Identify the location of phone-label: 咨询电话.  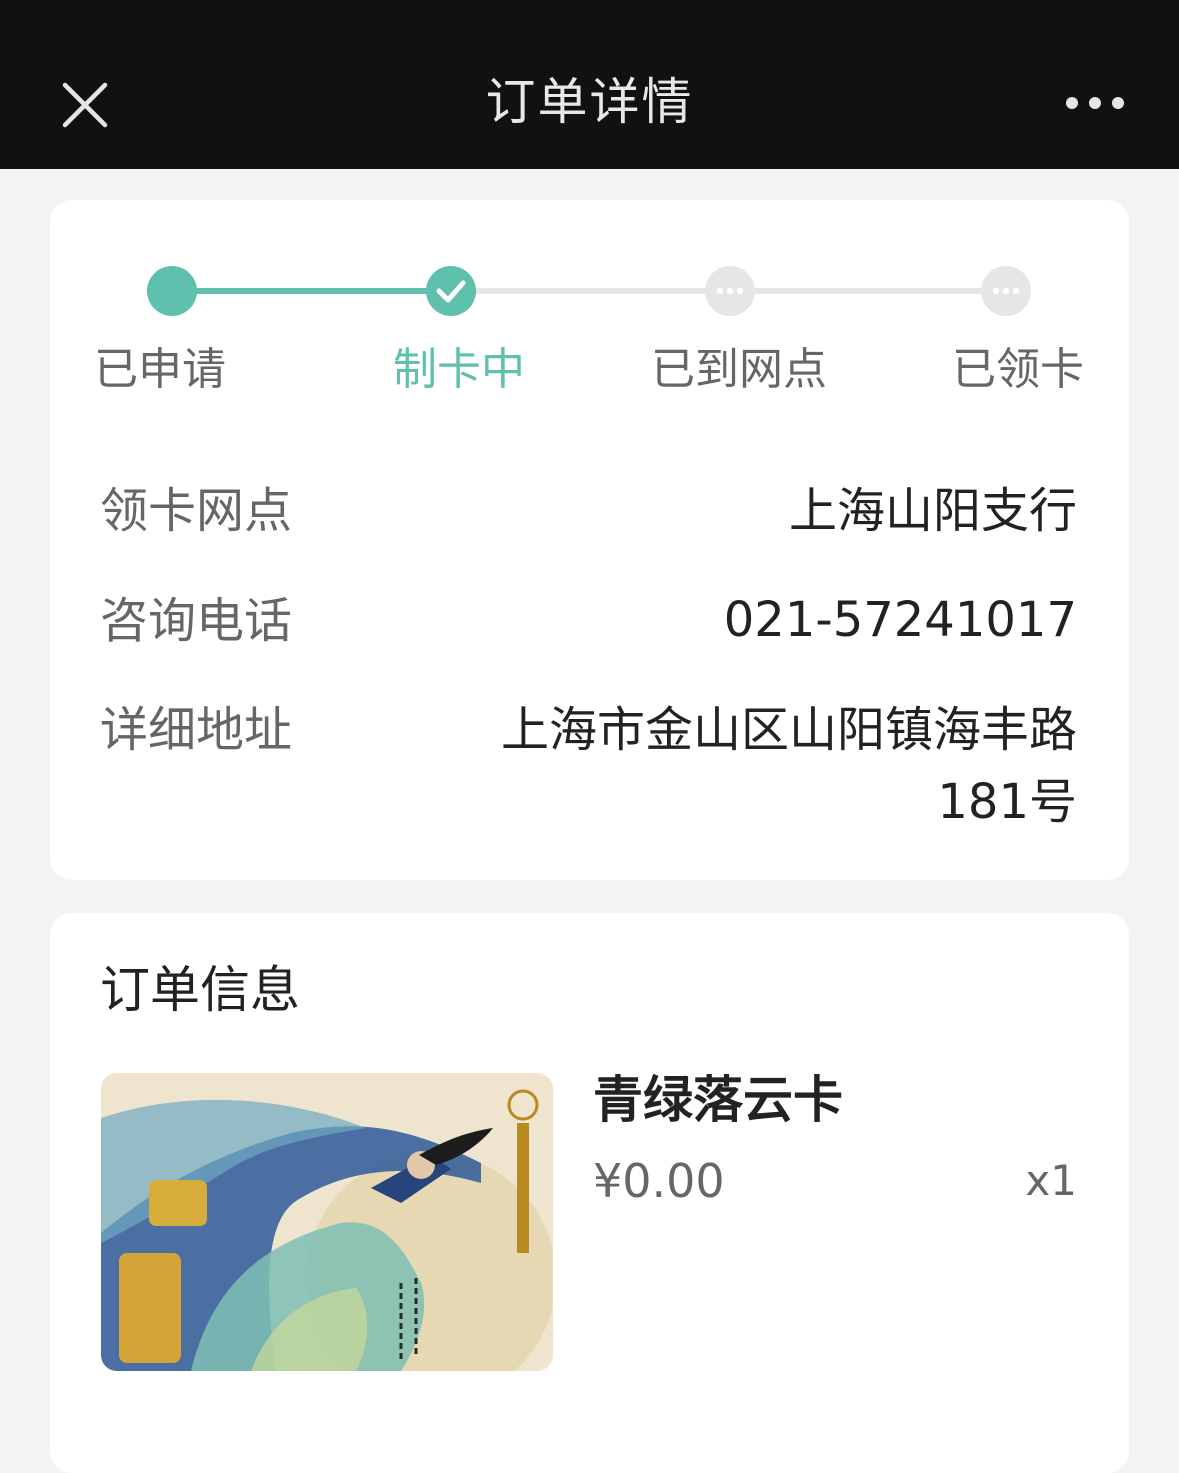
(196, 621).